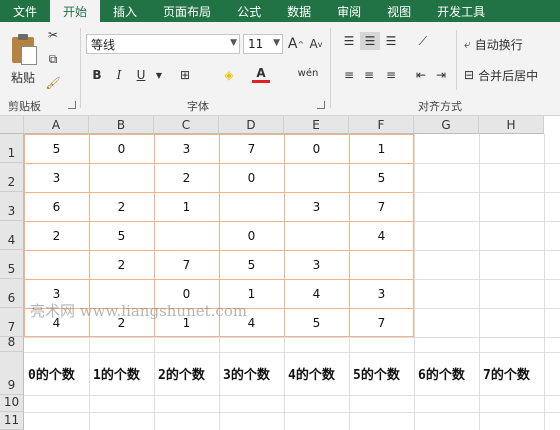  I want to click on cell-c5: 7, so click(186, 264).